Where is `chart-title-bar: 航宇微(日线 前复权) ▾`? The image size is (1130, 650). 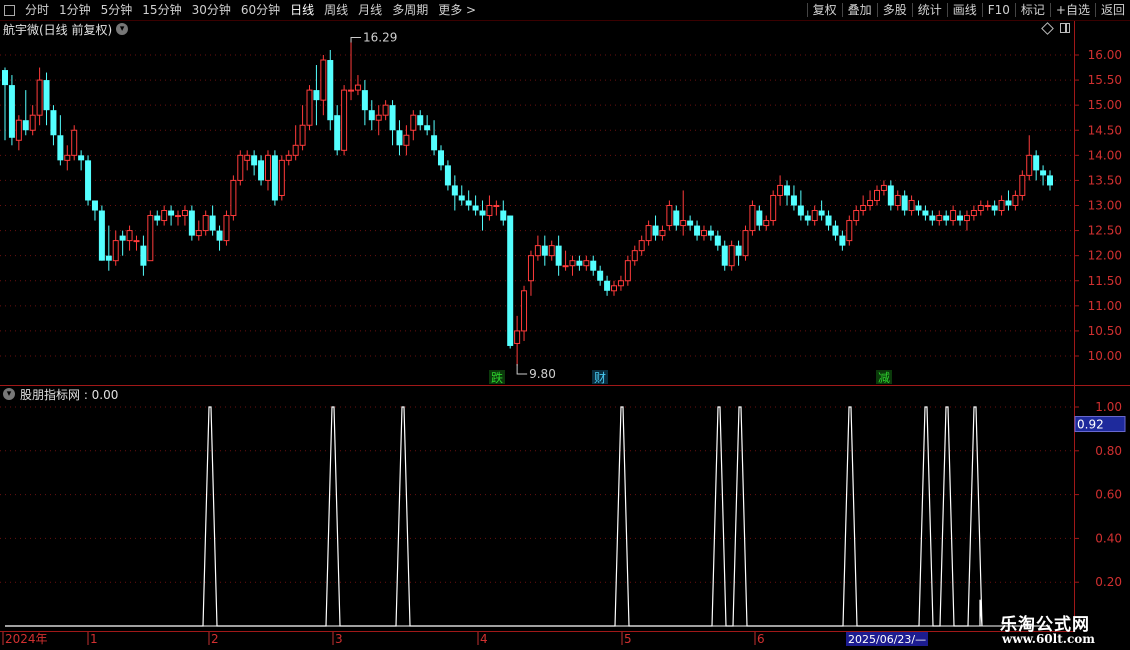 chart-title-bar: 航宇微(日线 前复权) ▾ is located at coordinates (64, 29).